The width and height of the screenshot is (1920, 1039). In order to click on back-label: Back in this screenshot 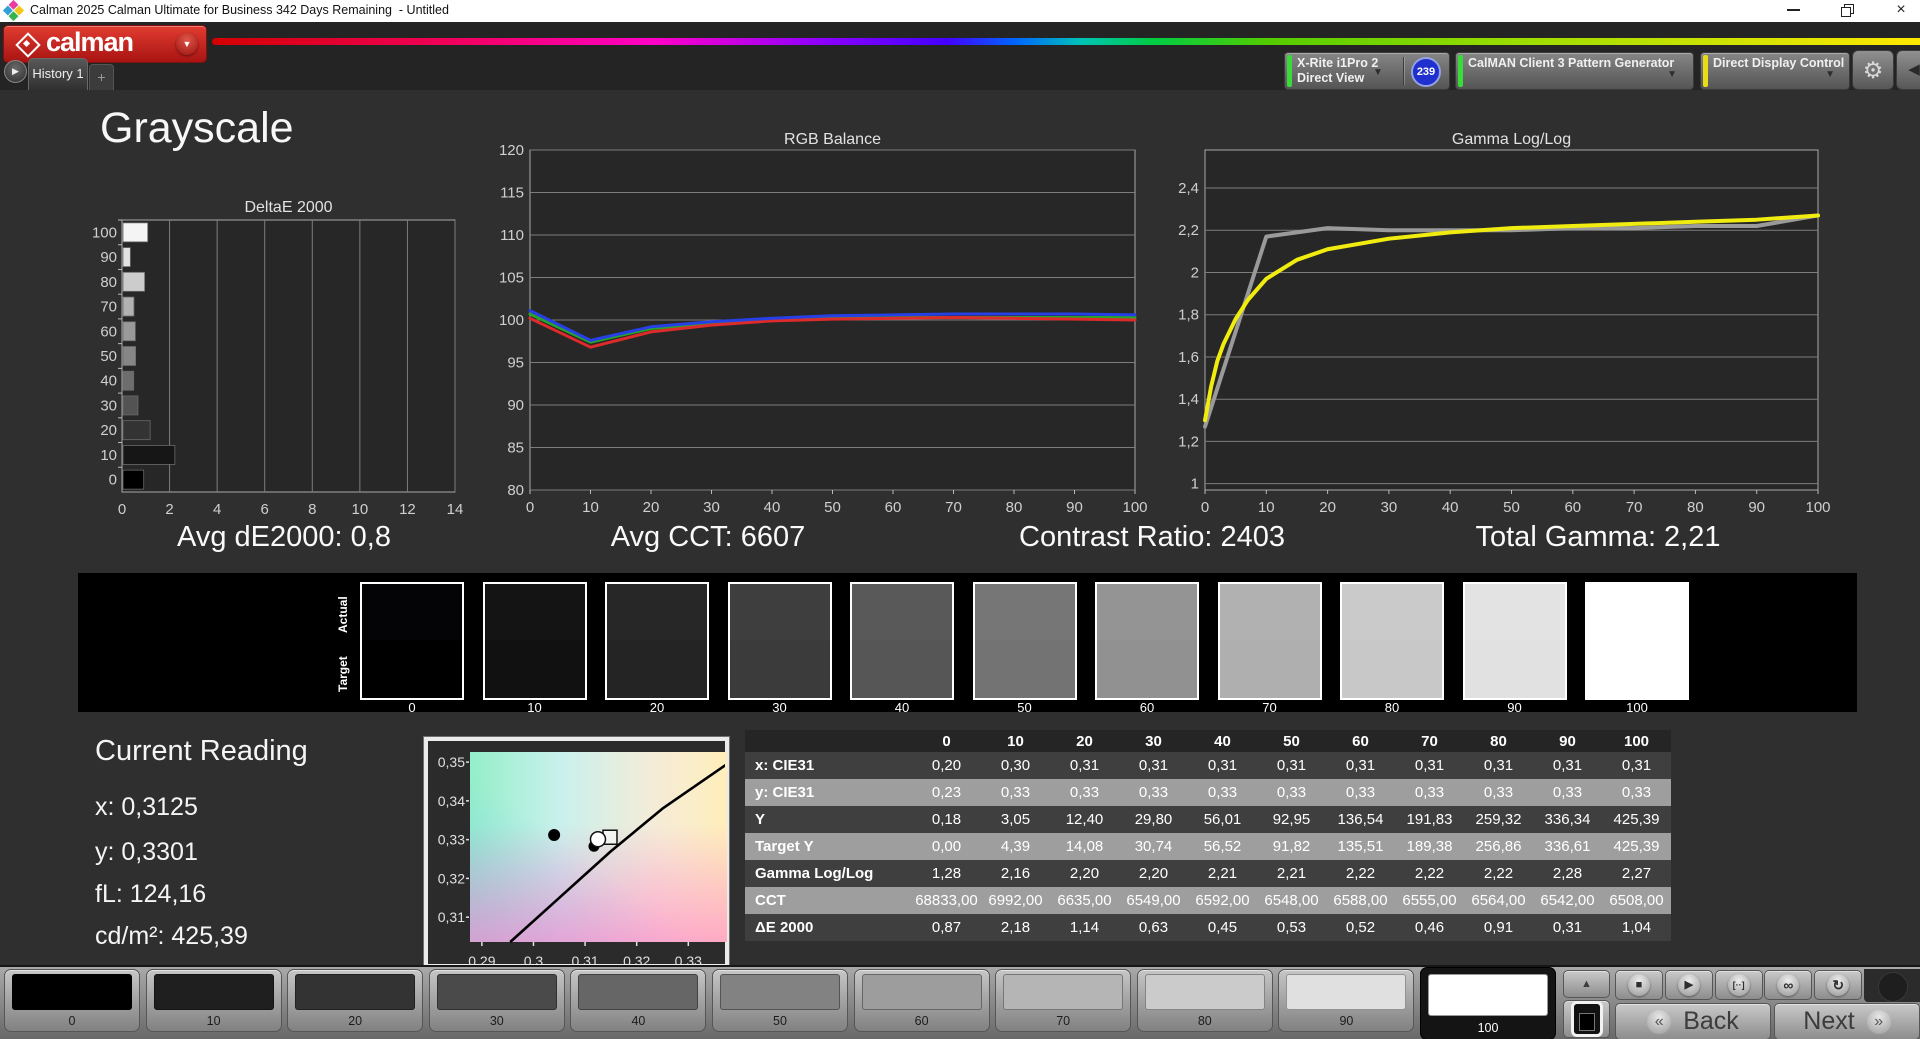, I will do `click(1711, 1021)`.